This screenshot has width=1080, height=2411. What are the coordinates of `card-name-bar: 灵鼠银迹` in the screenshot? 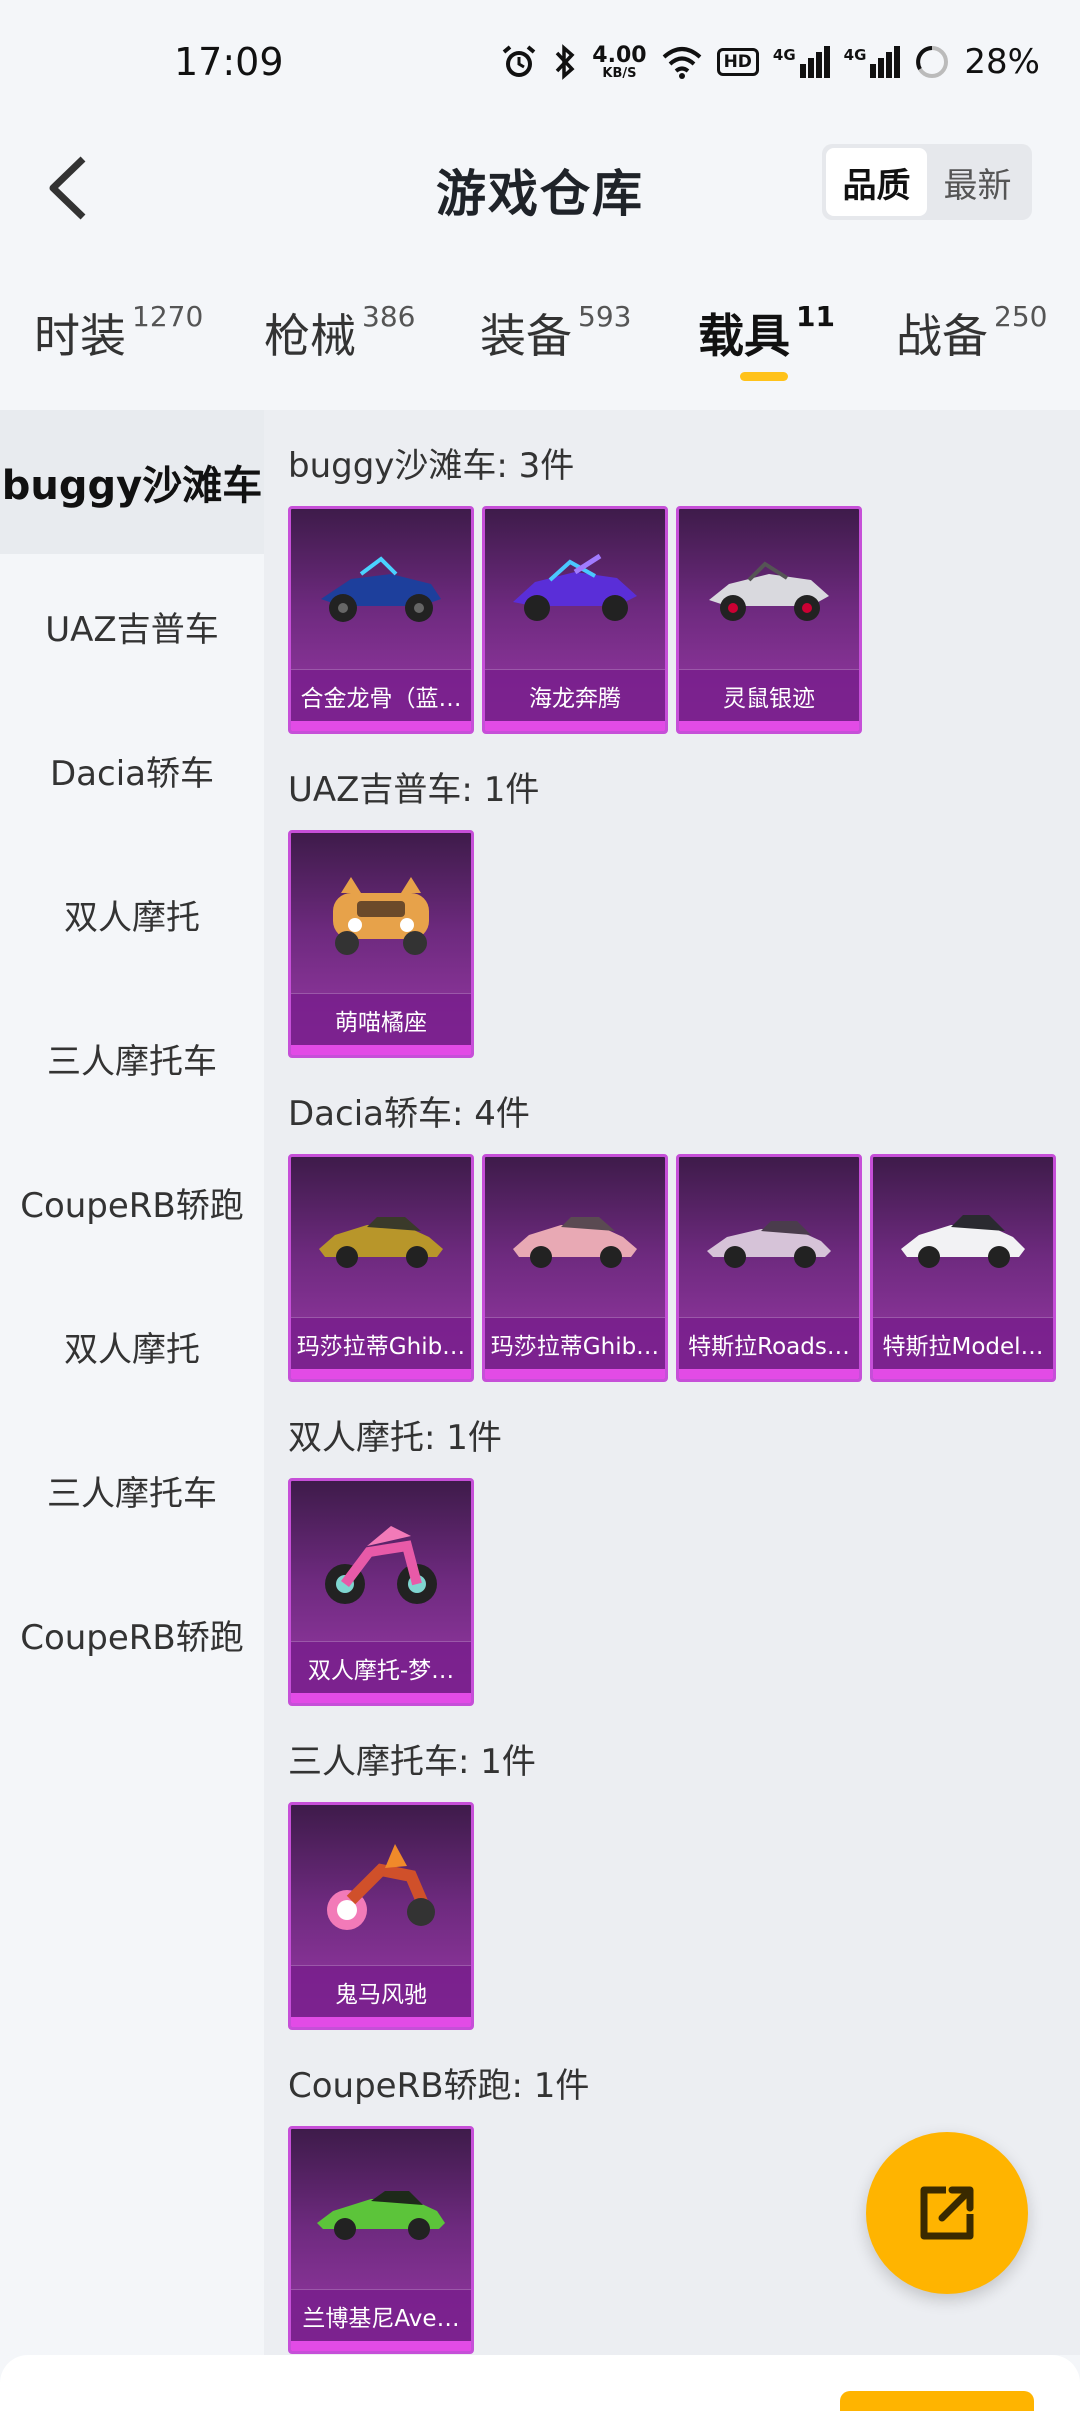 It's located at (769, 695).